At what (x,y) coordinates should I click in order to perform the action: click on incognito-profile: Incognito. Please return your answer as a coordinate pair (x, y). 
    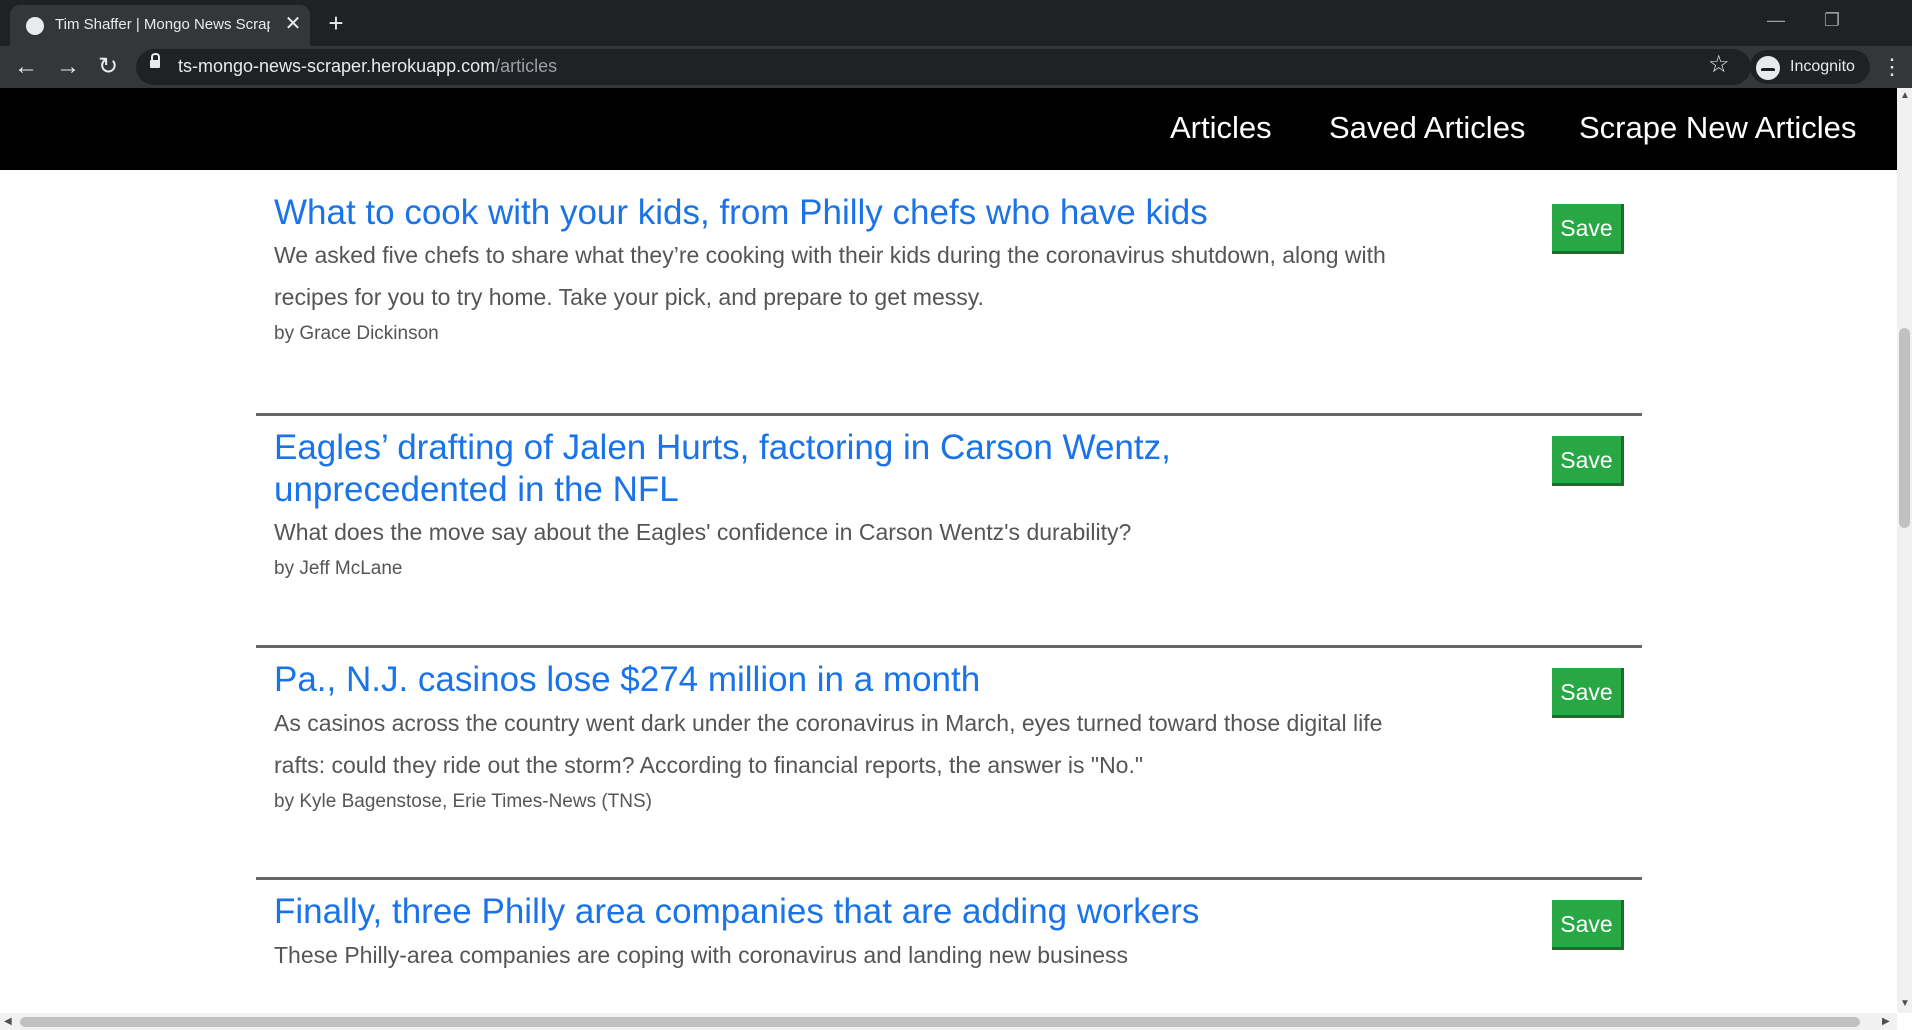
    Looking at the image, I should click on (1810, 67).